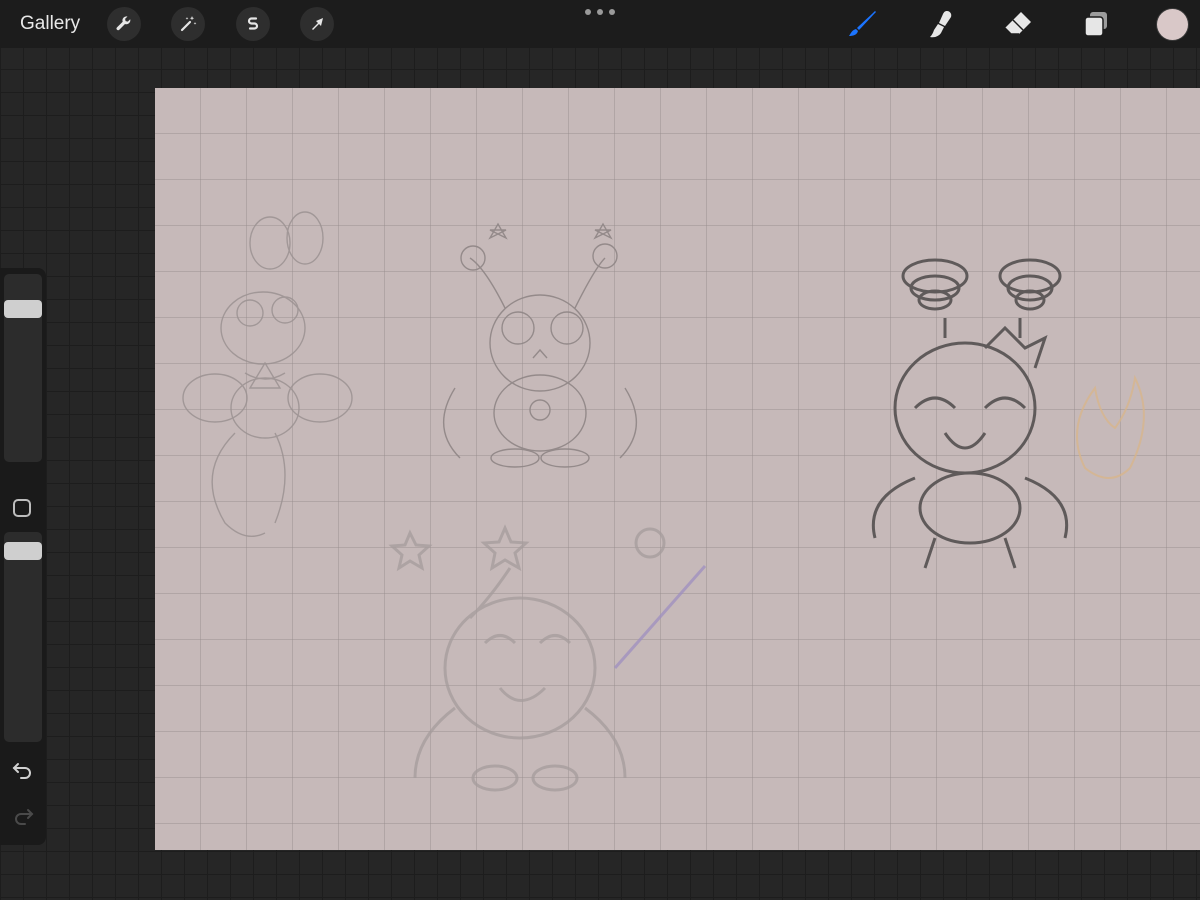  I want to click on eraser-icon, so click(1017, 23).